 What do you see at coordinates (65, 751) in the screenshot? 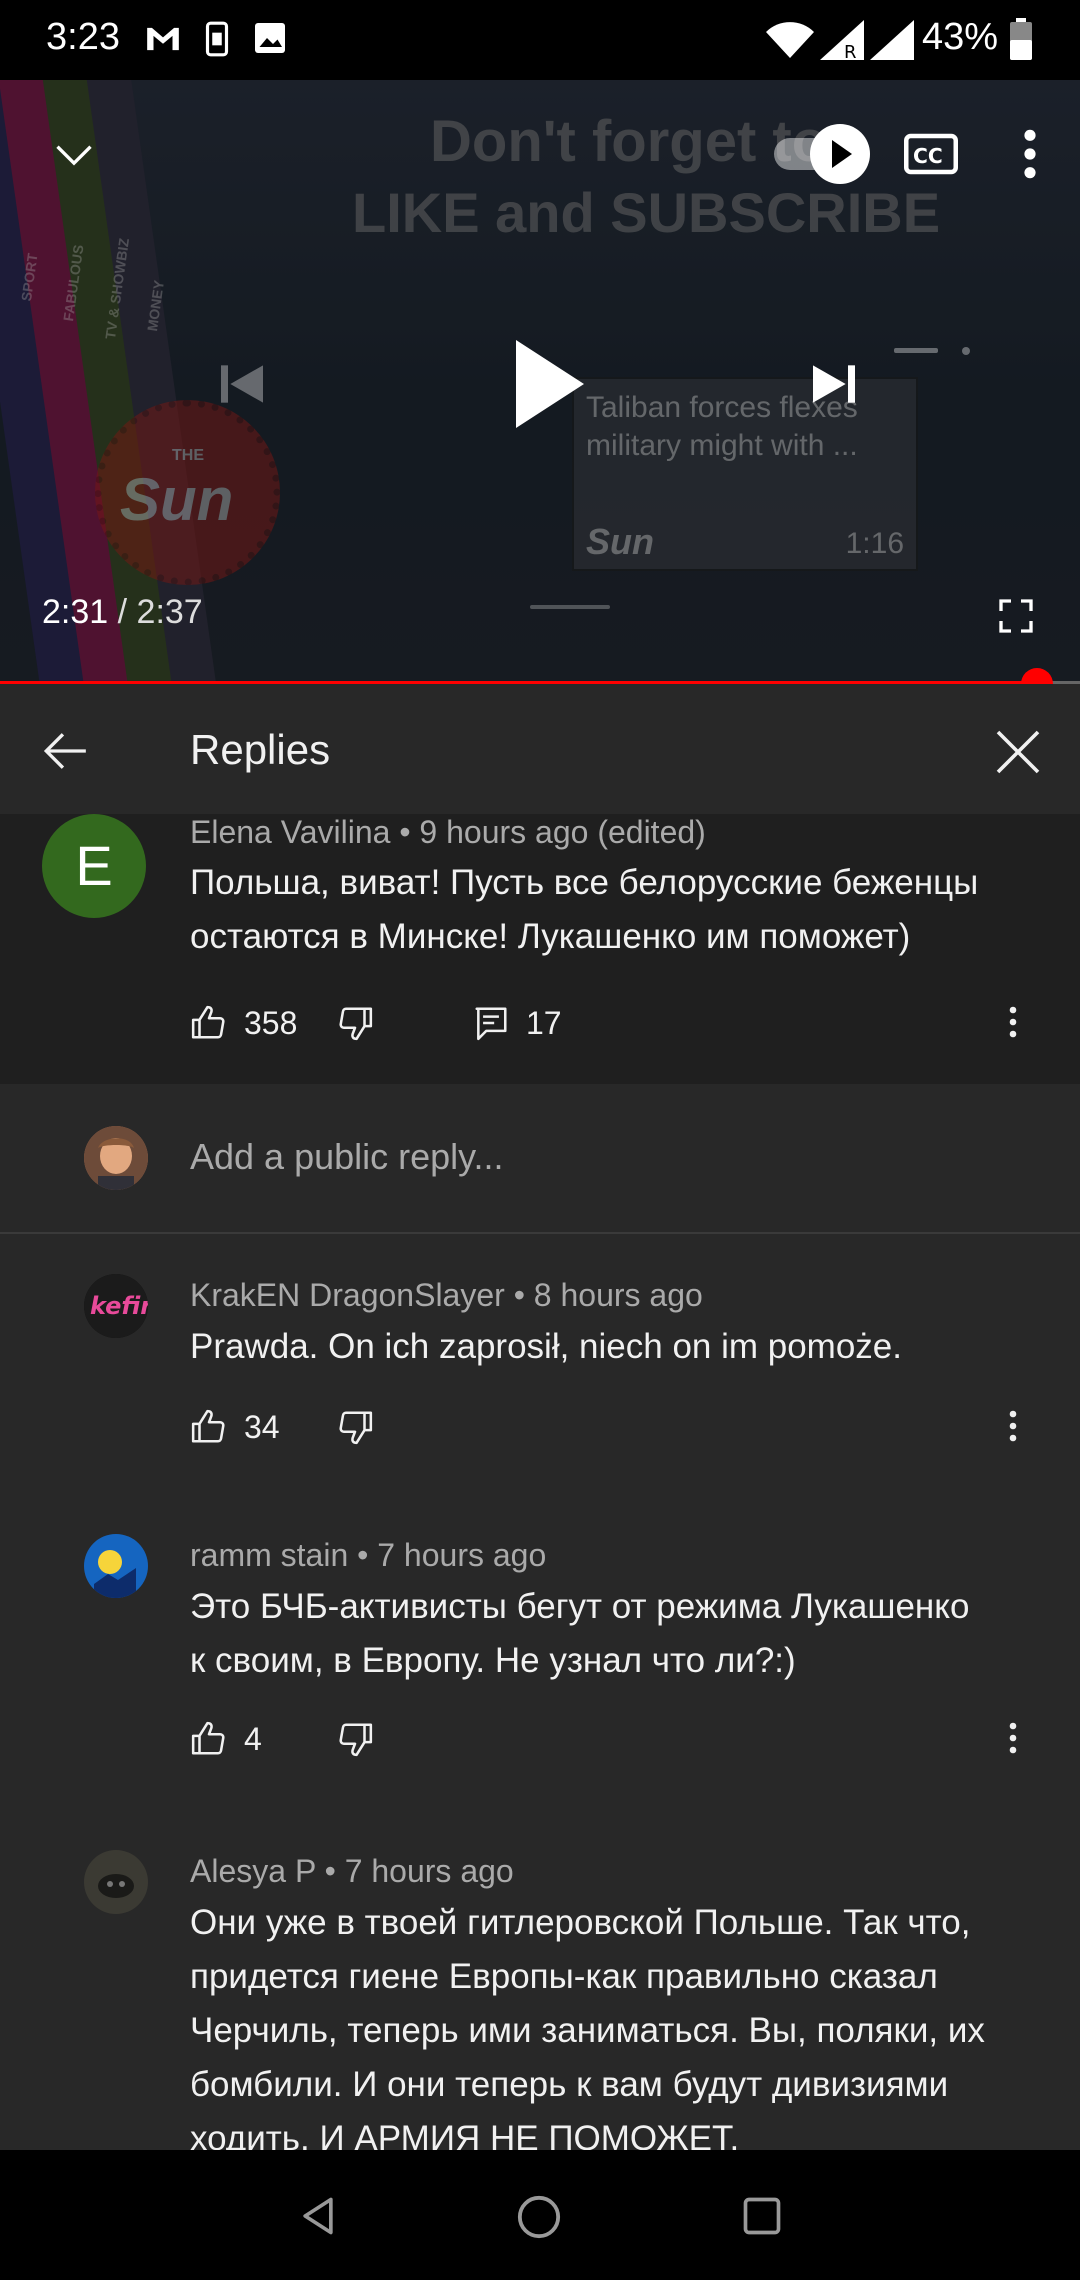
I see `back-arrow-icon` at bounding box center [65, 751].